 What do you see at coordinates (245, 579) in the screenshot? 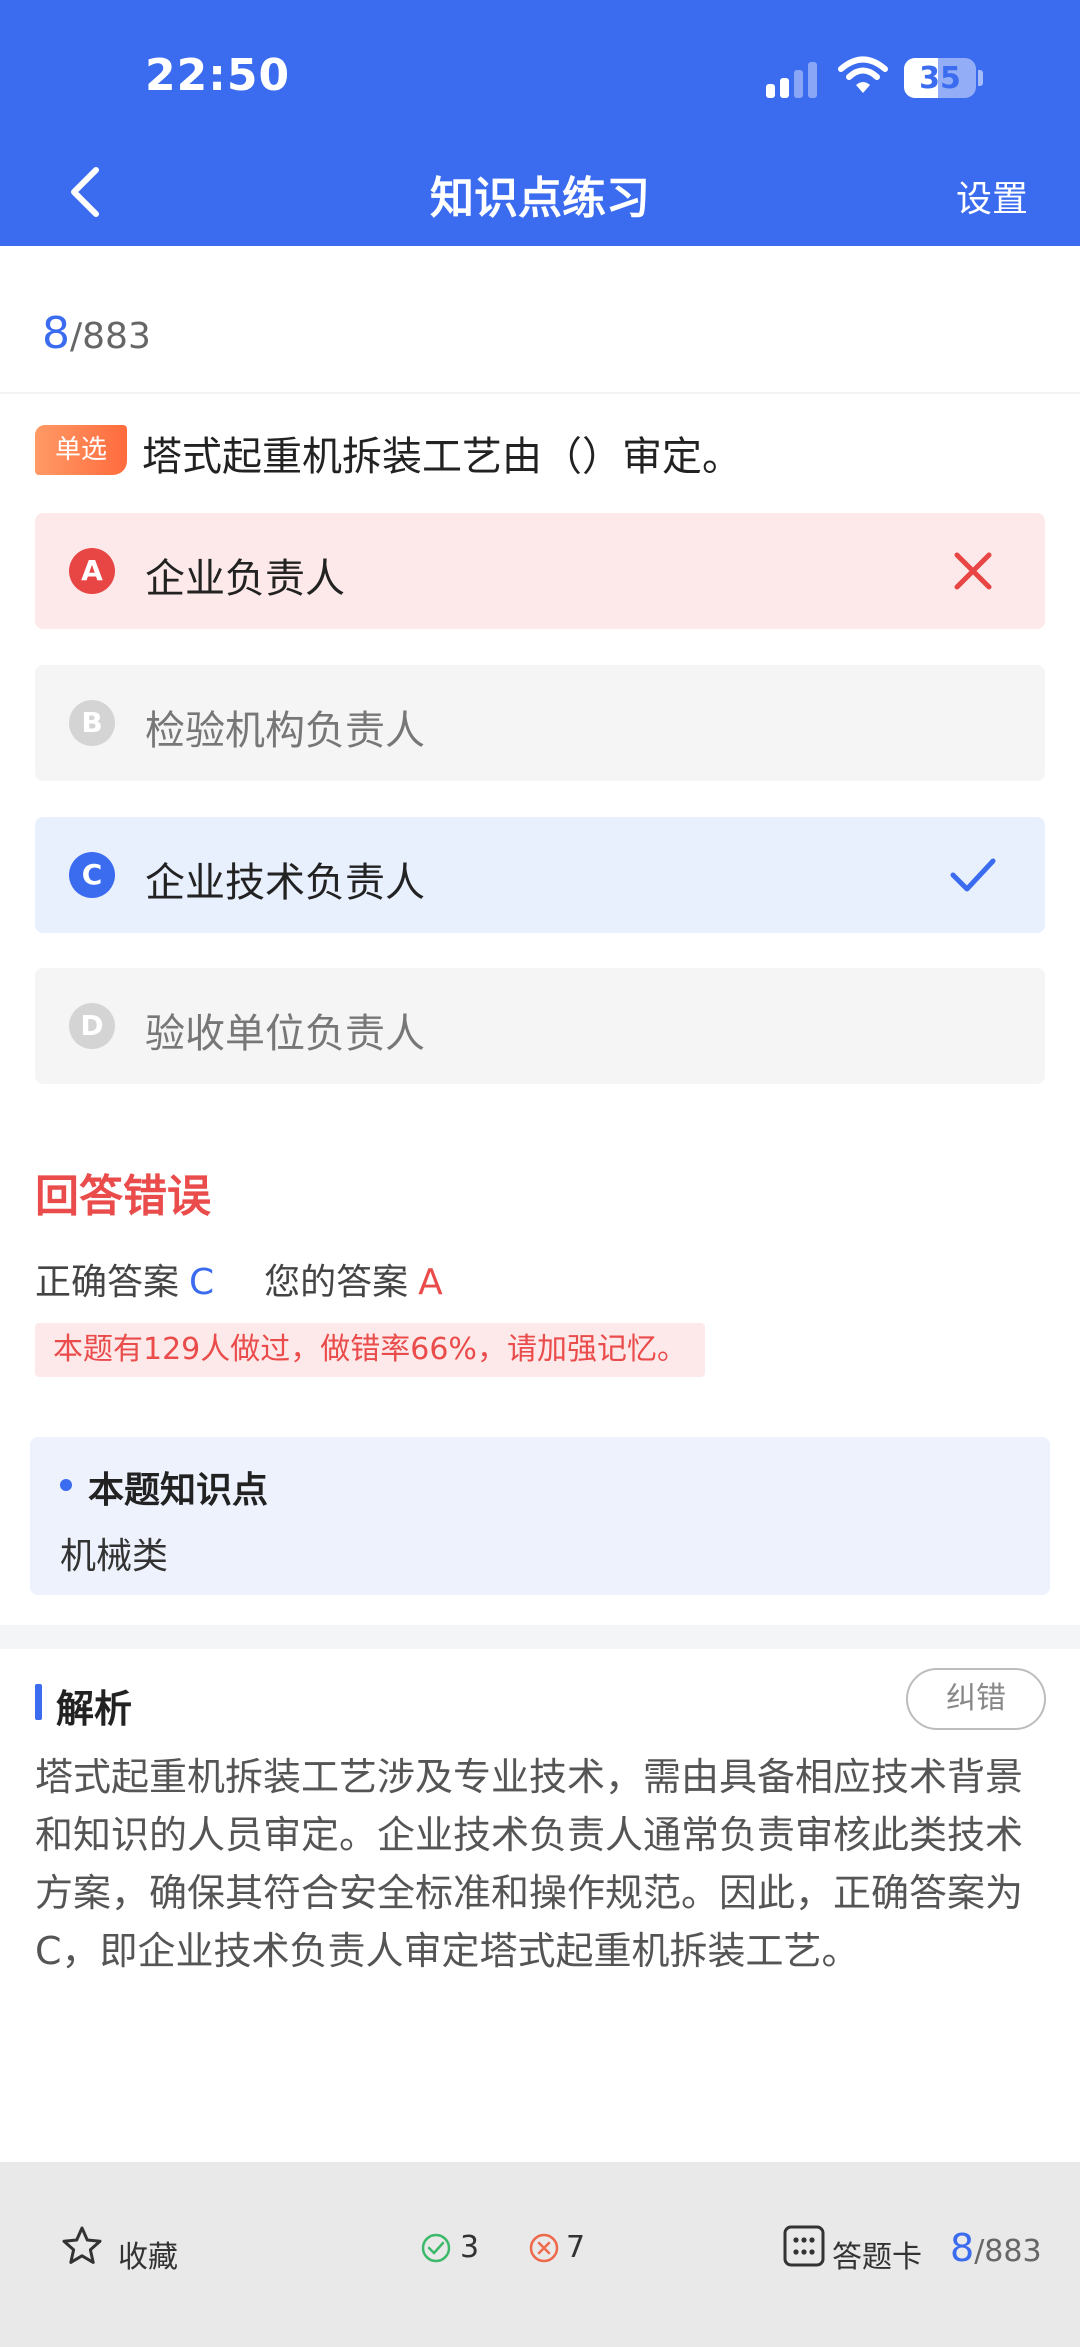
I see `option-text: 企业负责人` at bounding box center [245, 579].